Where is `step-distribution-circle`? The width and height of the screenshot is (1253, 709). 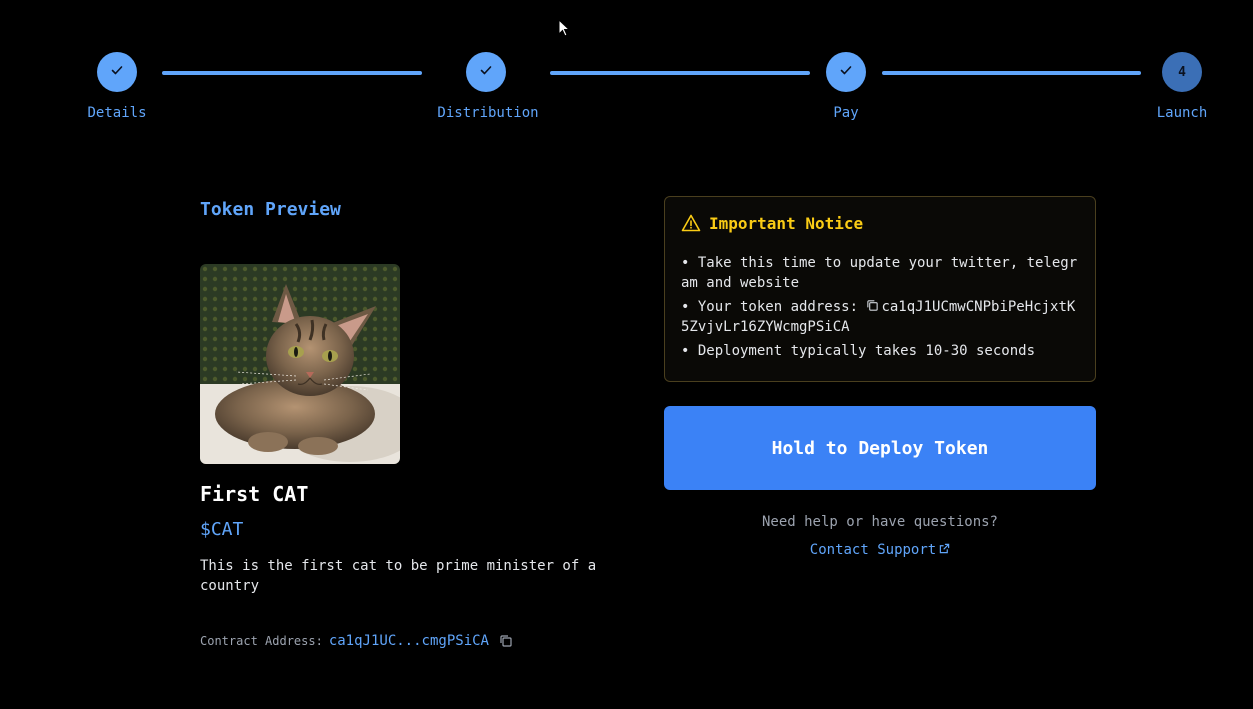 step-distribution-circle is located at coordinates (486, 72).